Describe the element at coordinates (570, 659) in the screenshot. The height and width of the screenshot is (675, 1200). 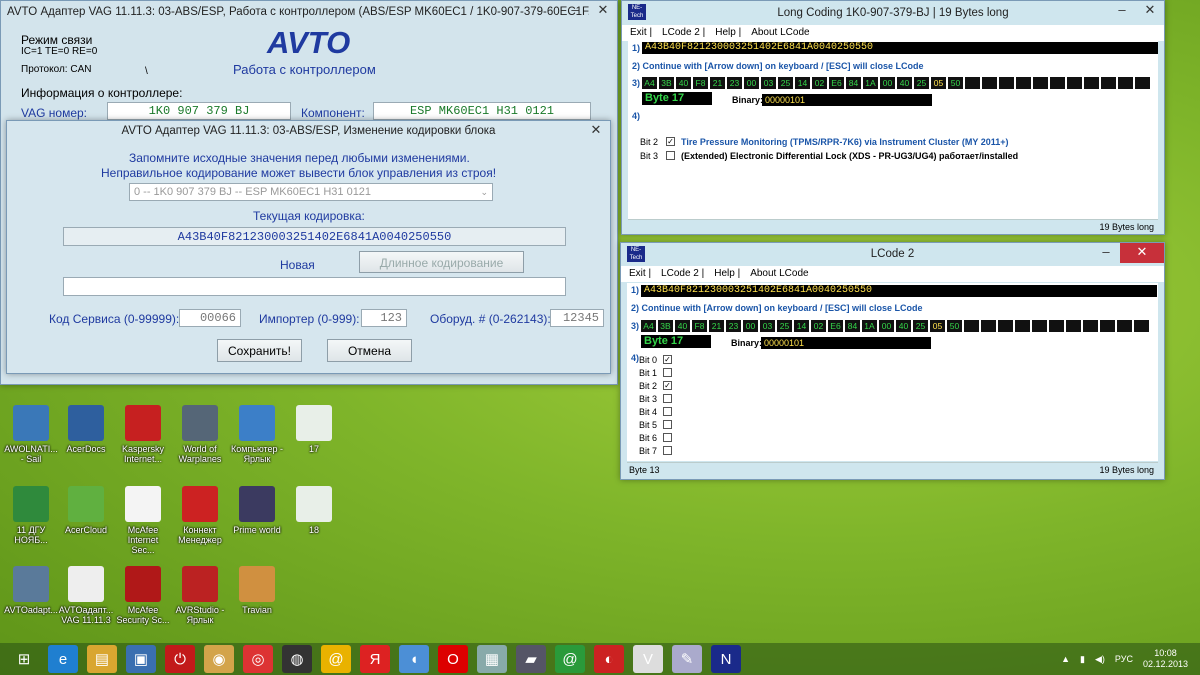
I see `at-icon: @` at that location.